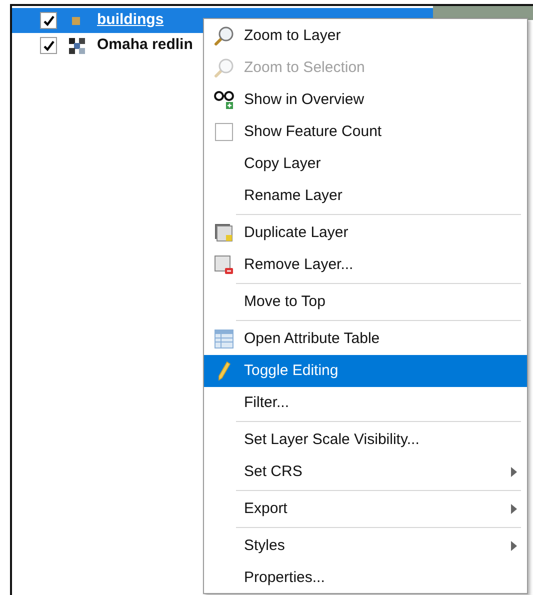 Image resolution: width=533 pixels, height=595 pixels. Describe the element at coordinates (313, 132) in the screenshot. I see `menu-item-label: Show Feature Count` at that location.